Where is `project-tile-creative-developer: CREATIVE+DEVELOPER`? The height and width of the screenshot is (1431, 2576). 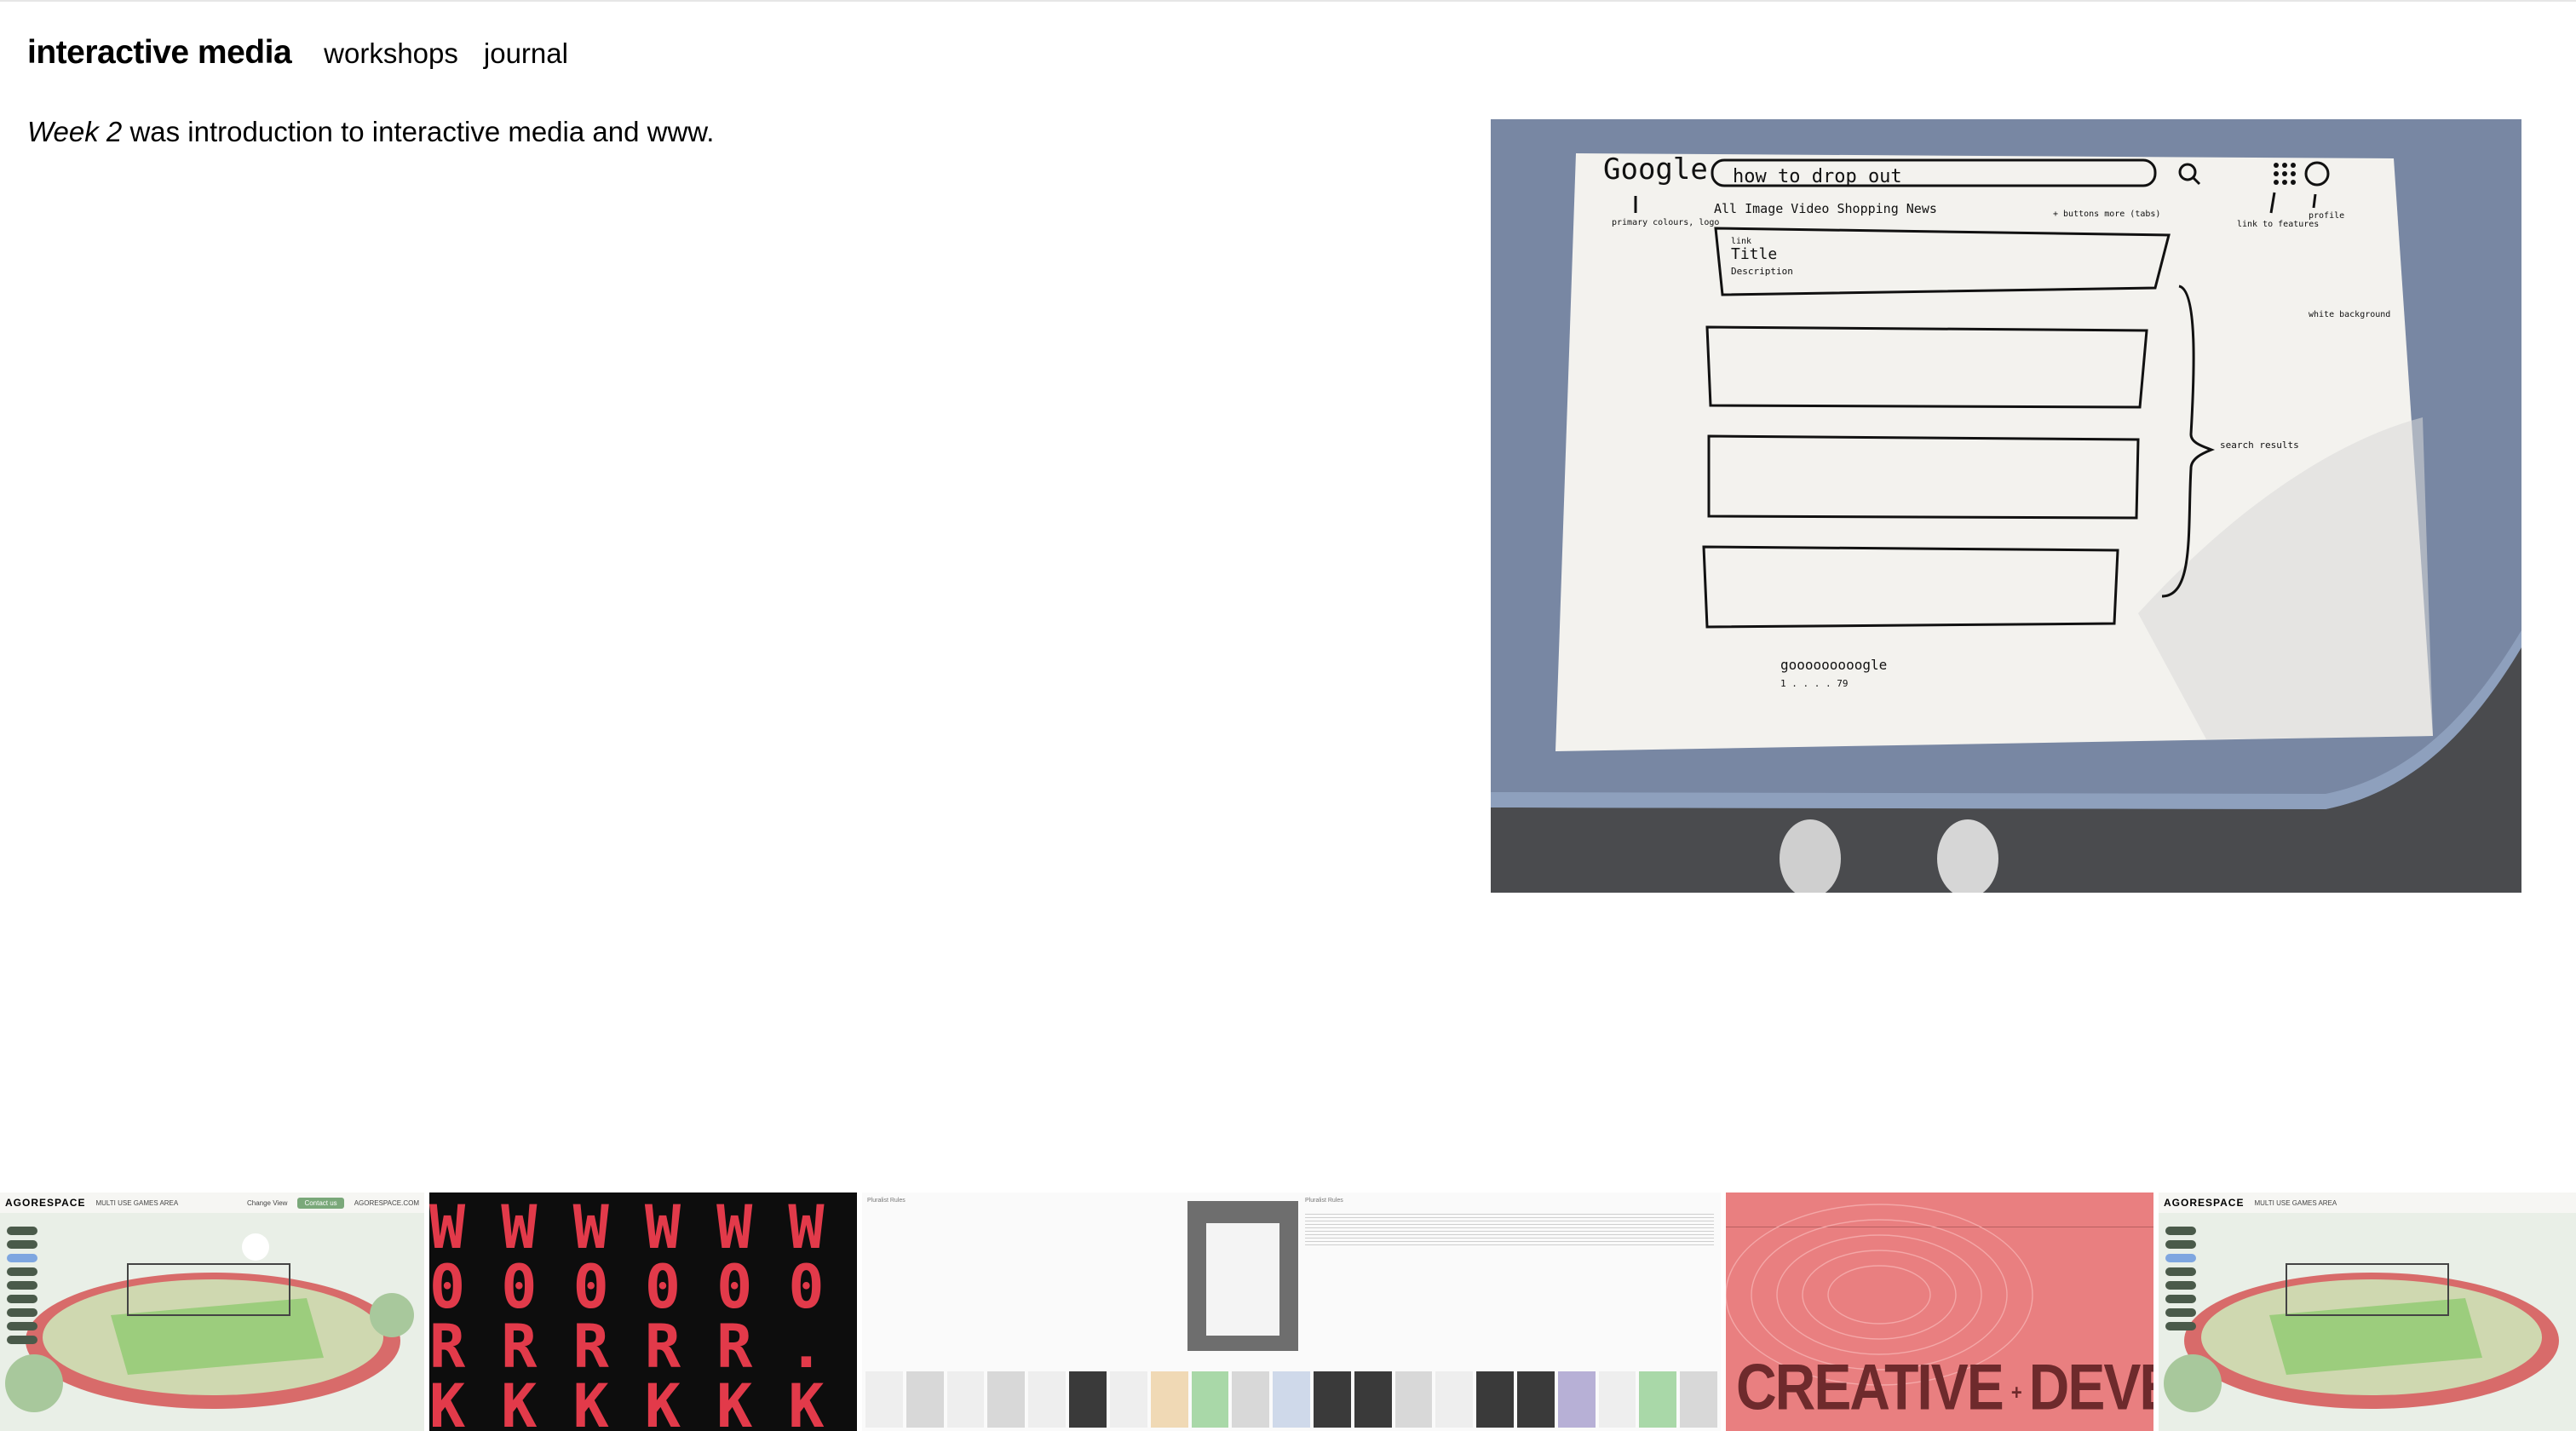 project-tile-creative-developer: CREATIVE+DEVELOPER is located at coordinates (1939, 1311).